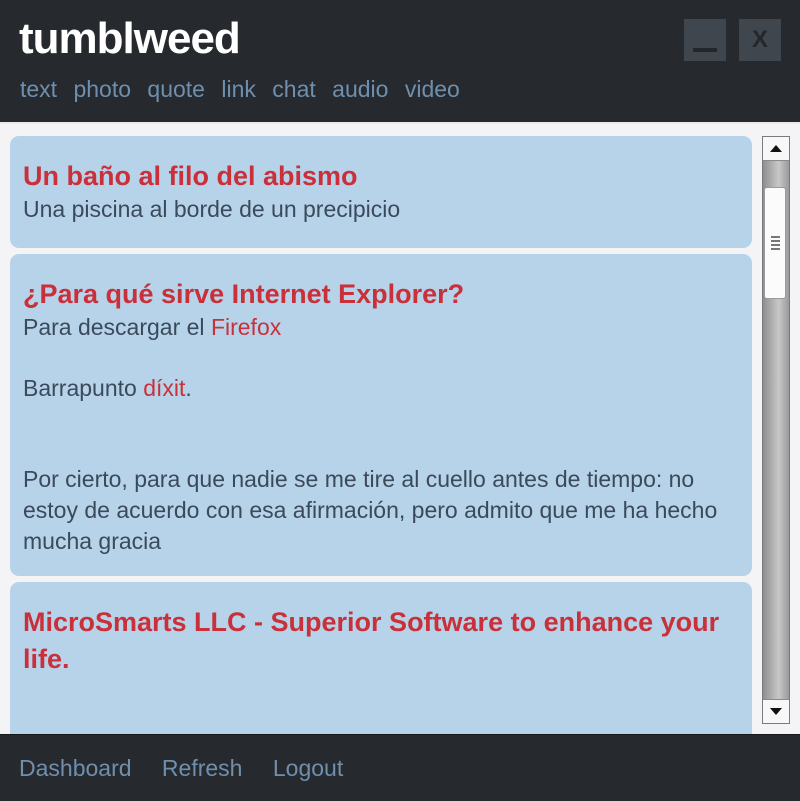 The width and height of the screenshot is (800, 801). What do you see at coordinates (246, 327) in the screenshot?
I see `firefox-link: Firefox` at bounding box center [246, 327].